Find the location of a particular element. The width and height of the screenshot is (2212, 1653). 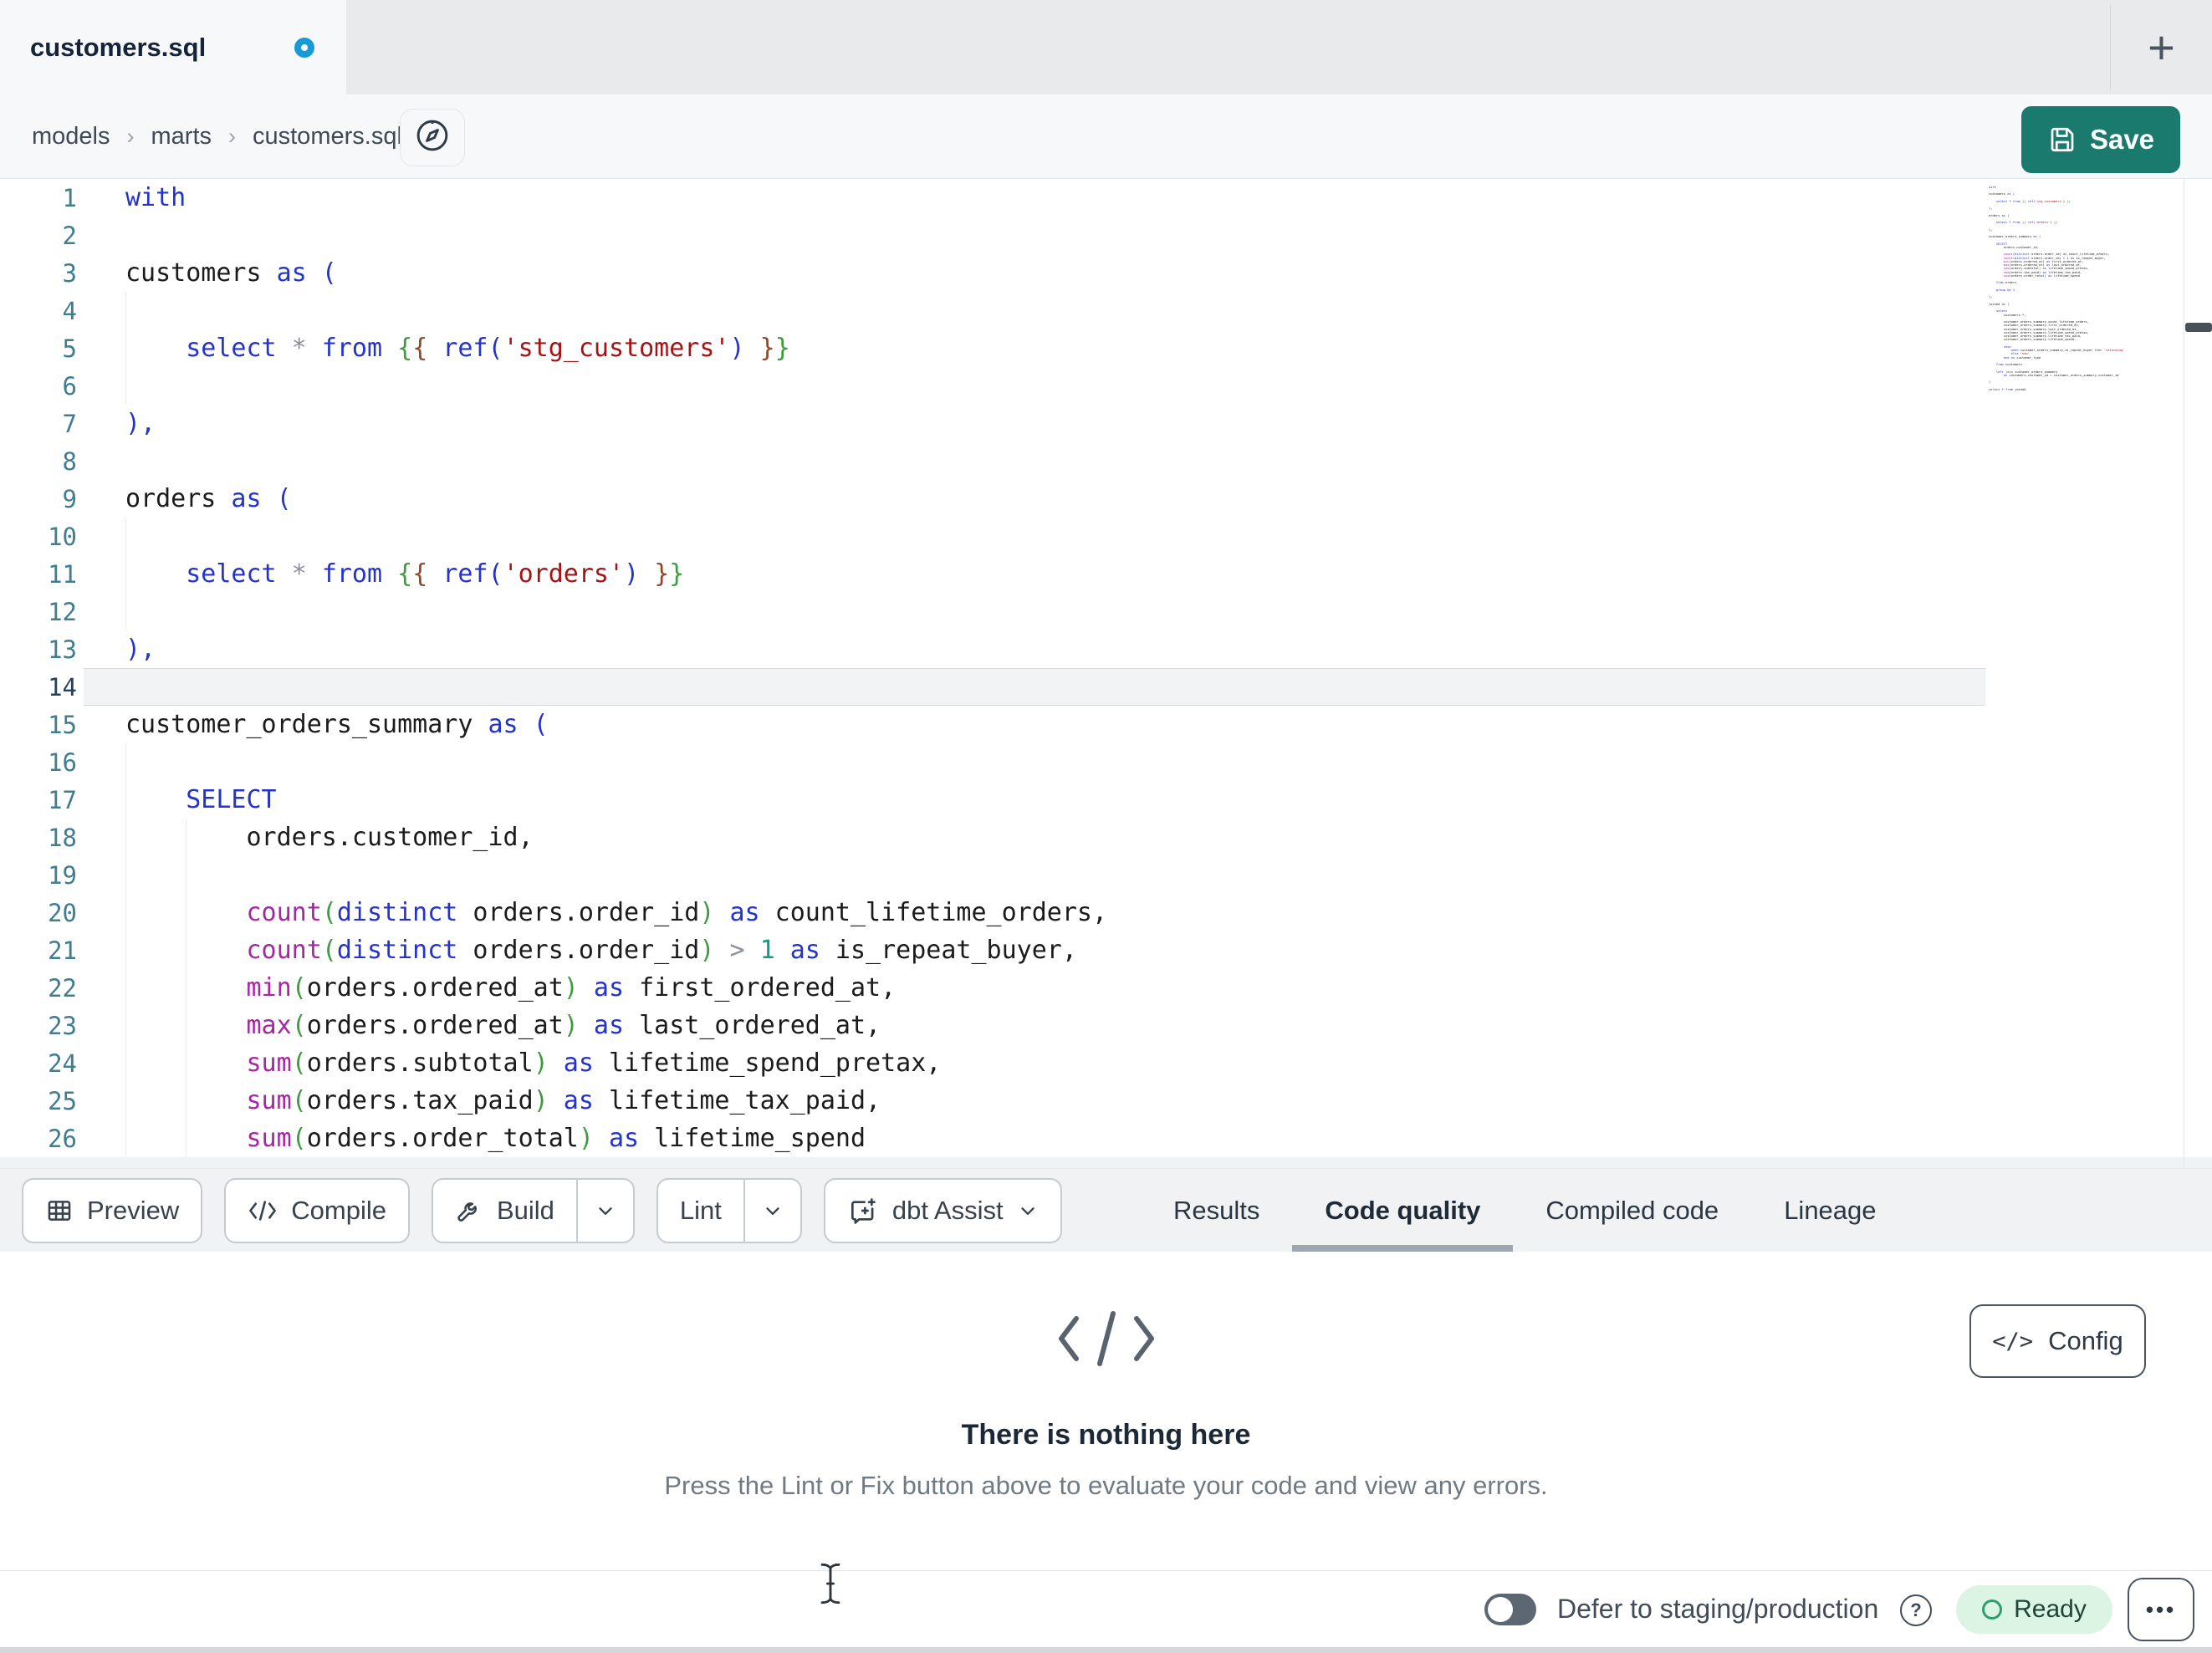

build-dropdown-button is located at coordinates (606, 1211).